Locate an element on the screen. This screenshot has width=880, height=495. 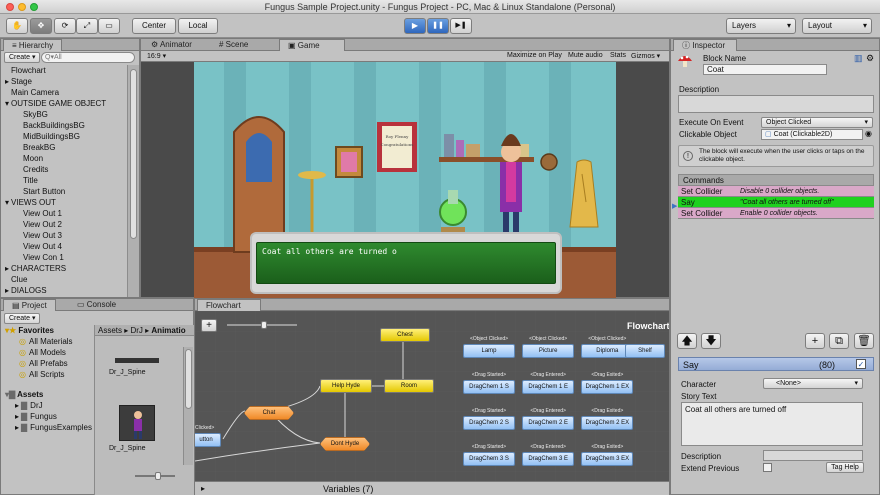
hierarchy-item: SkyBG is located at coordinates (66, 114).